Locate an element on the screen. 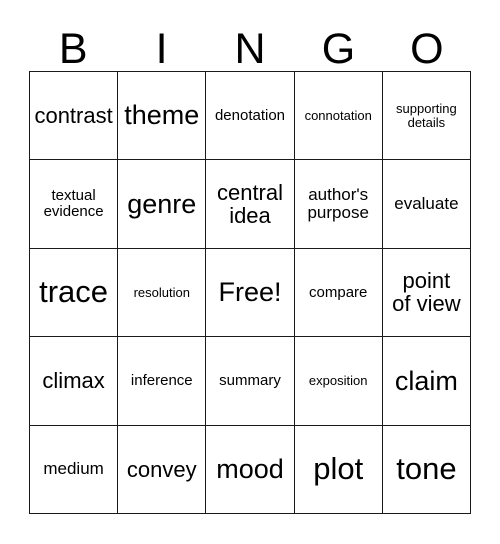 The image size is (500, 544). bingo-cell-label: trace is located at coordinates (74, 292).